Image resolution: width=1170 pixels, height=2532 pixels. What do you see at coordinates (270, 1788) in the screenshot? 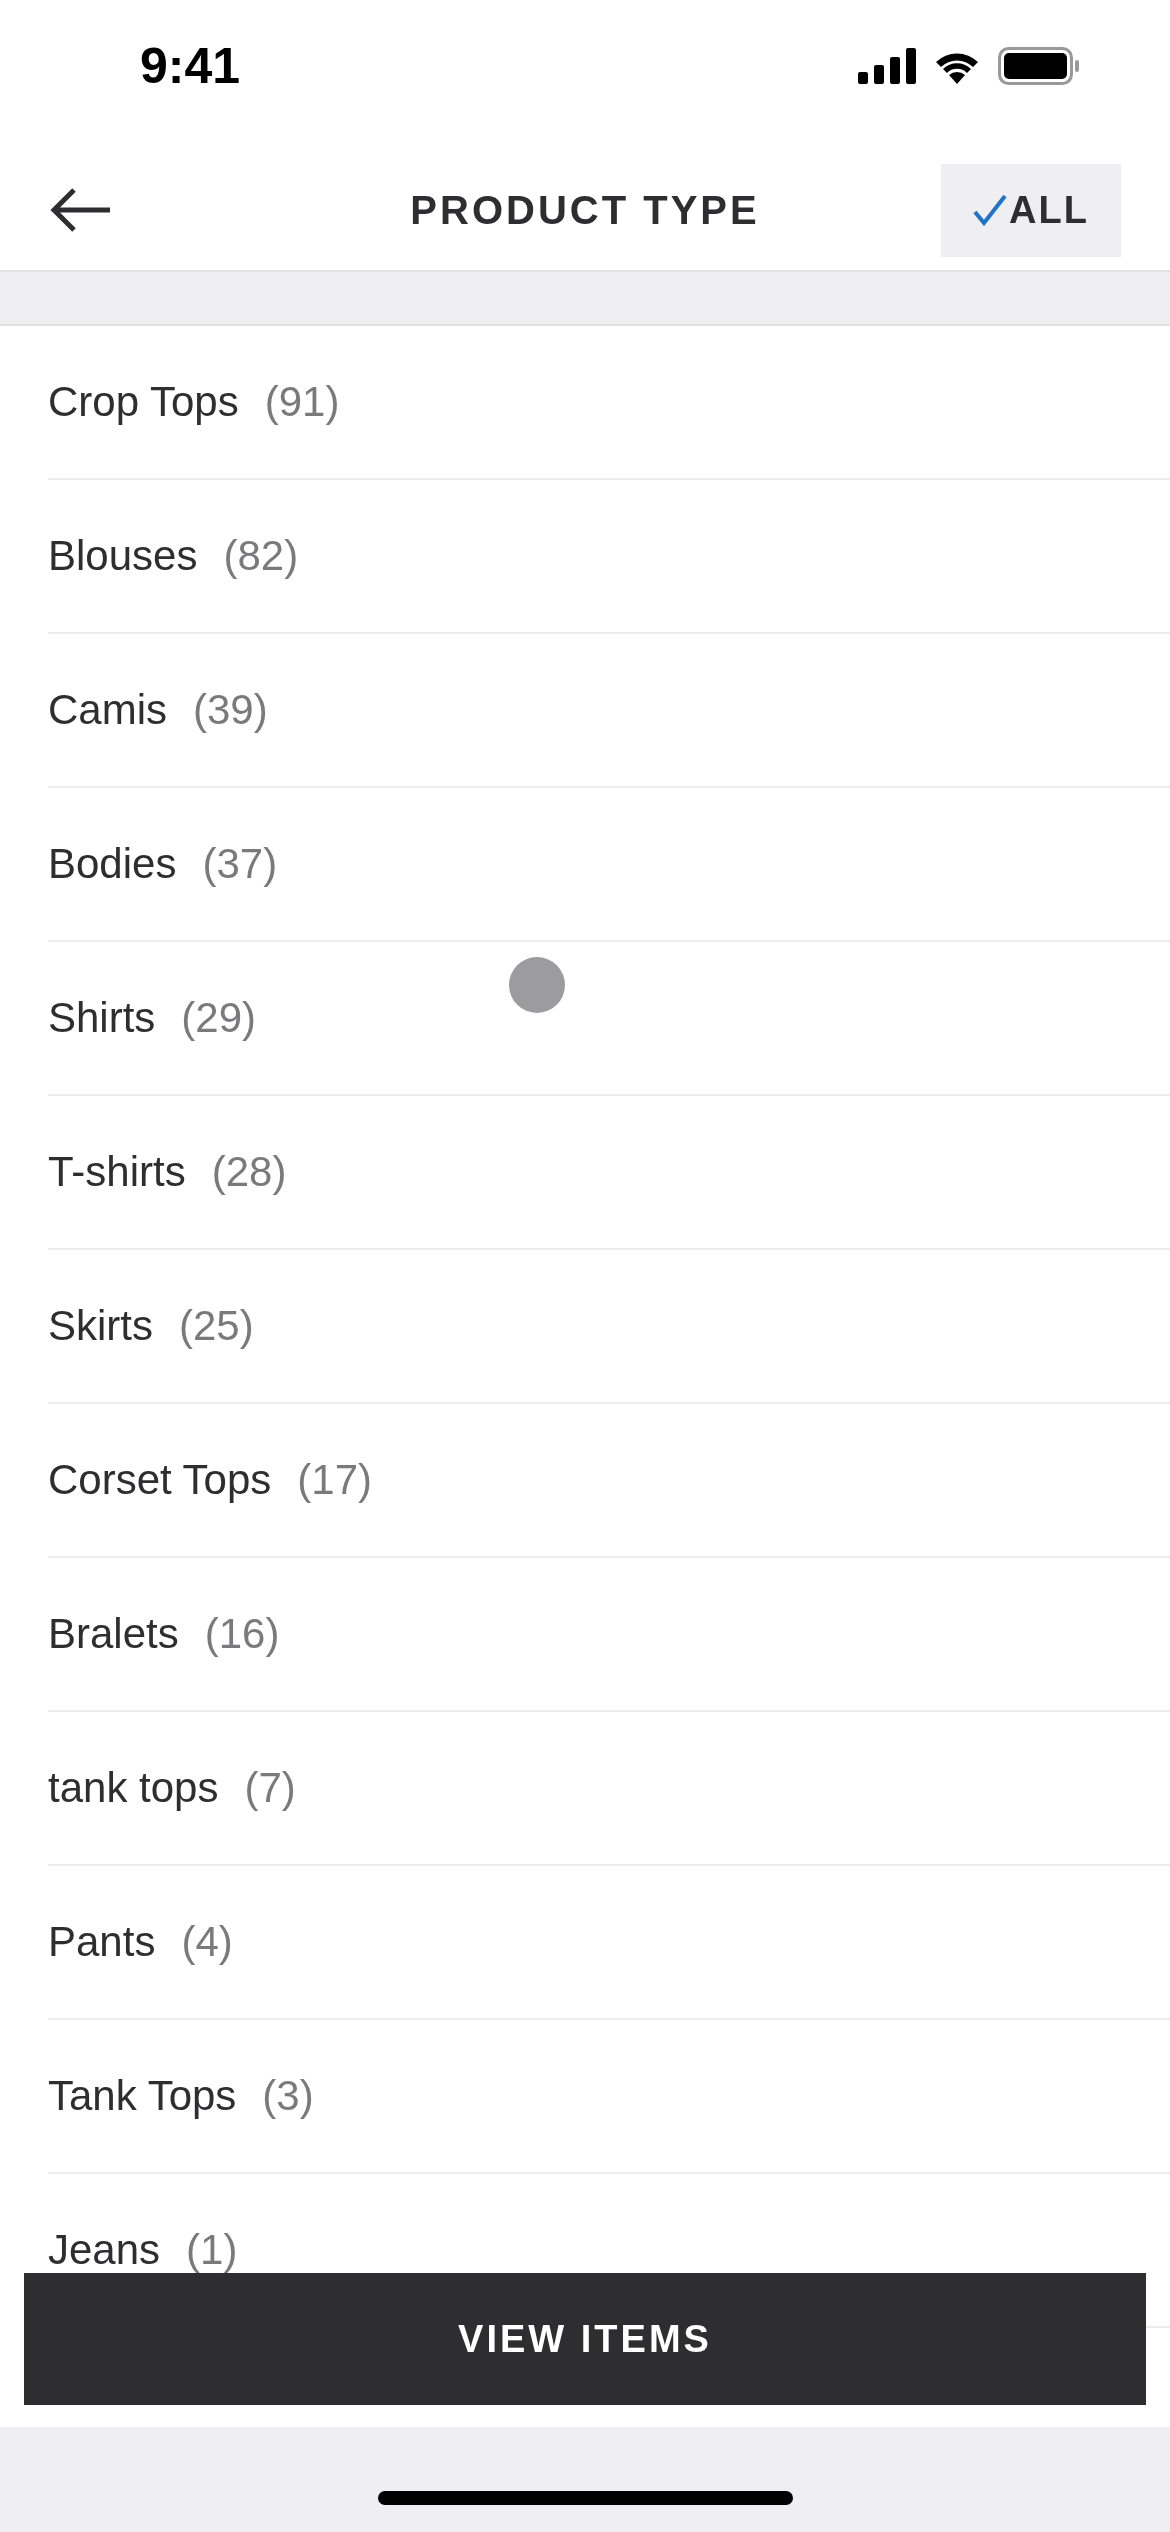
I see `item-count: (7)` at bounding box center [270, 1788].